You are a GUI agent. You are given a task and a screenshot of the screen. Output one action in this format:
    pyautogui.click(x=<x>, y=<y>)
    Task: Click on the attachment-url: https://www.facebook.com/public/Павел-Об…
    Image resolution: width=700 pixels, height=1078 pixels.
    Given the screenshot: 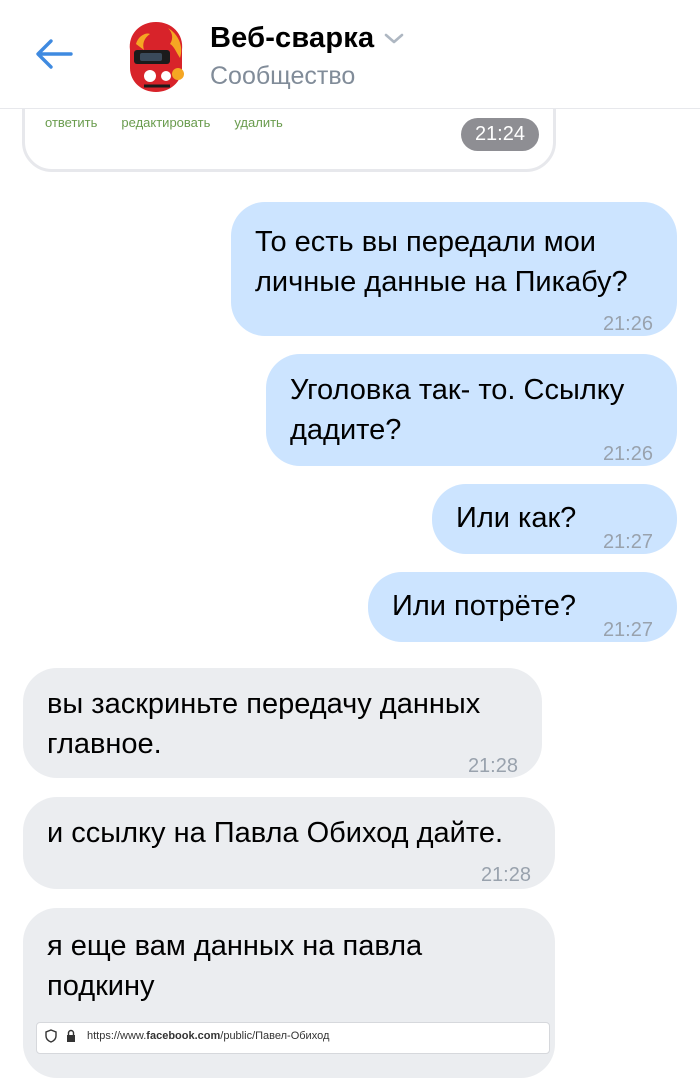 What is the action you would take?
    pyautogui.click(x=208, y=1036)
    